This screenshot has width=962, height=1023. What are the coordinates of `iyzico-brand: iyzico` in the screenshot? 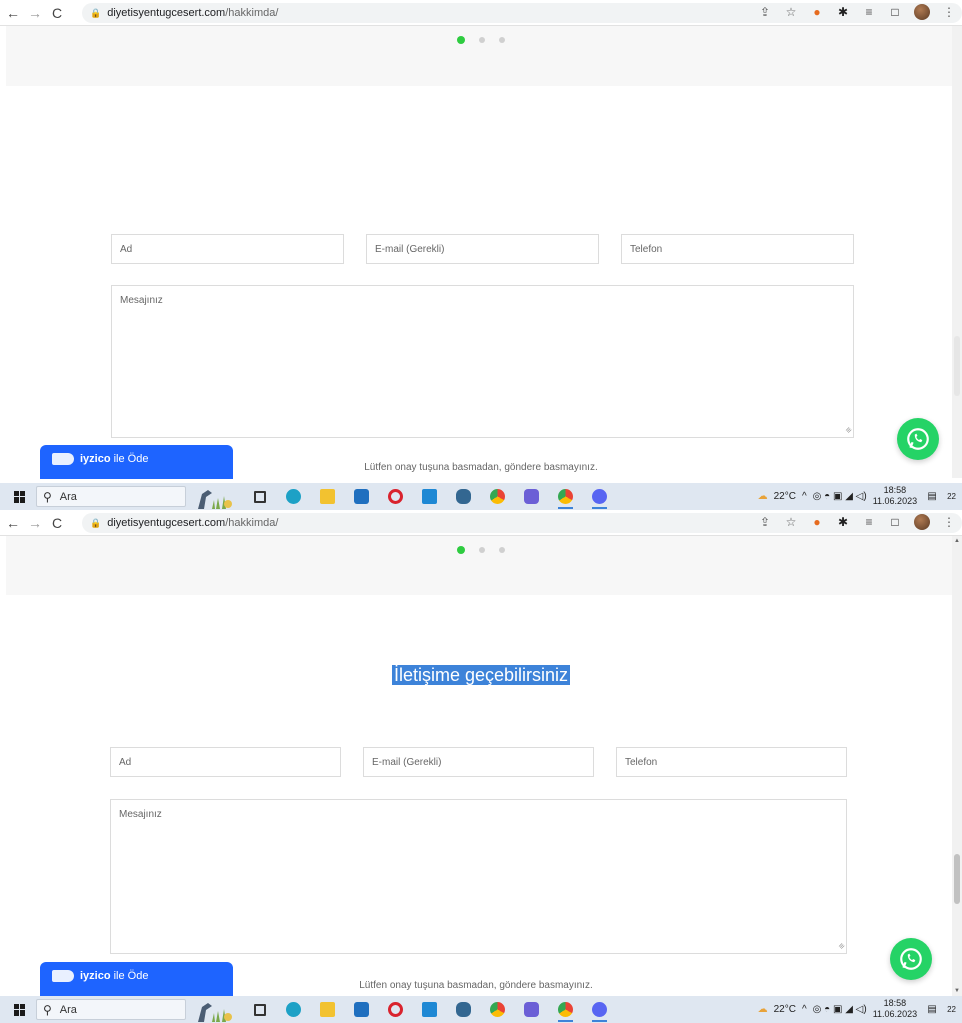 It's located at (95, 976).